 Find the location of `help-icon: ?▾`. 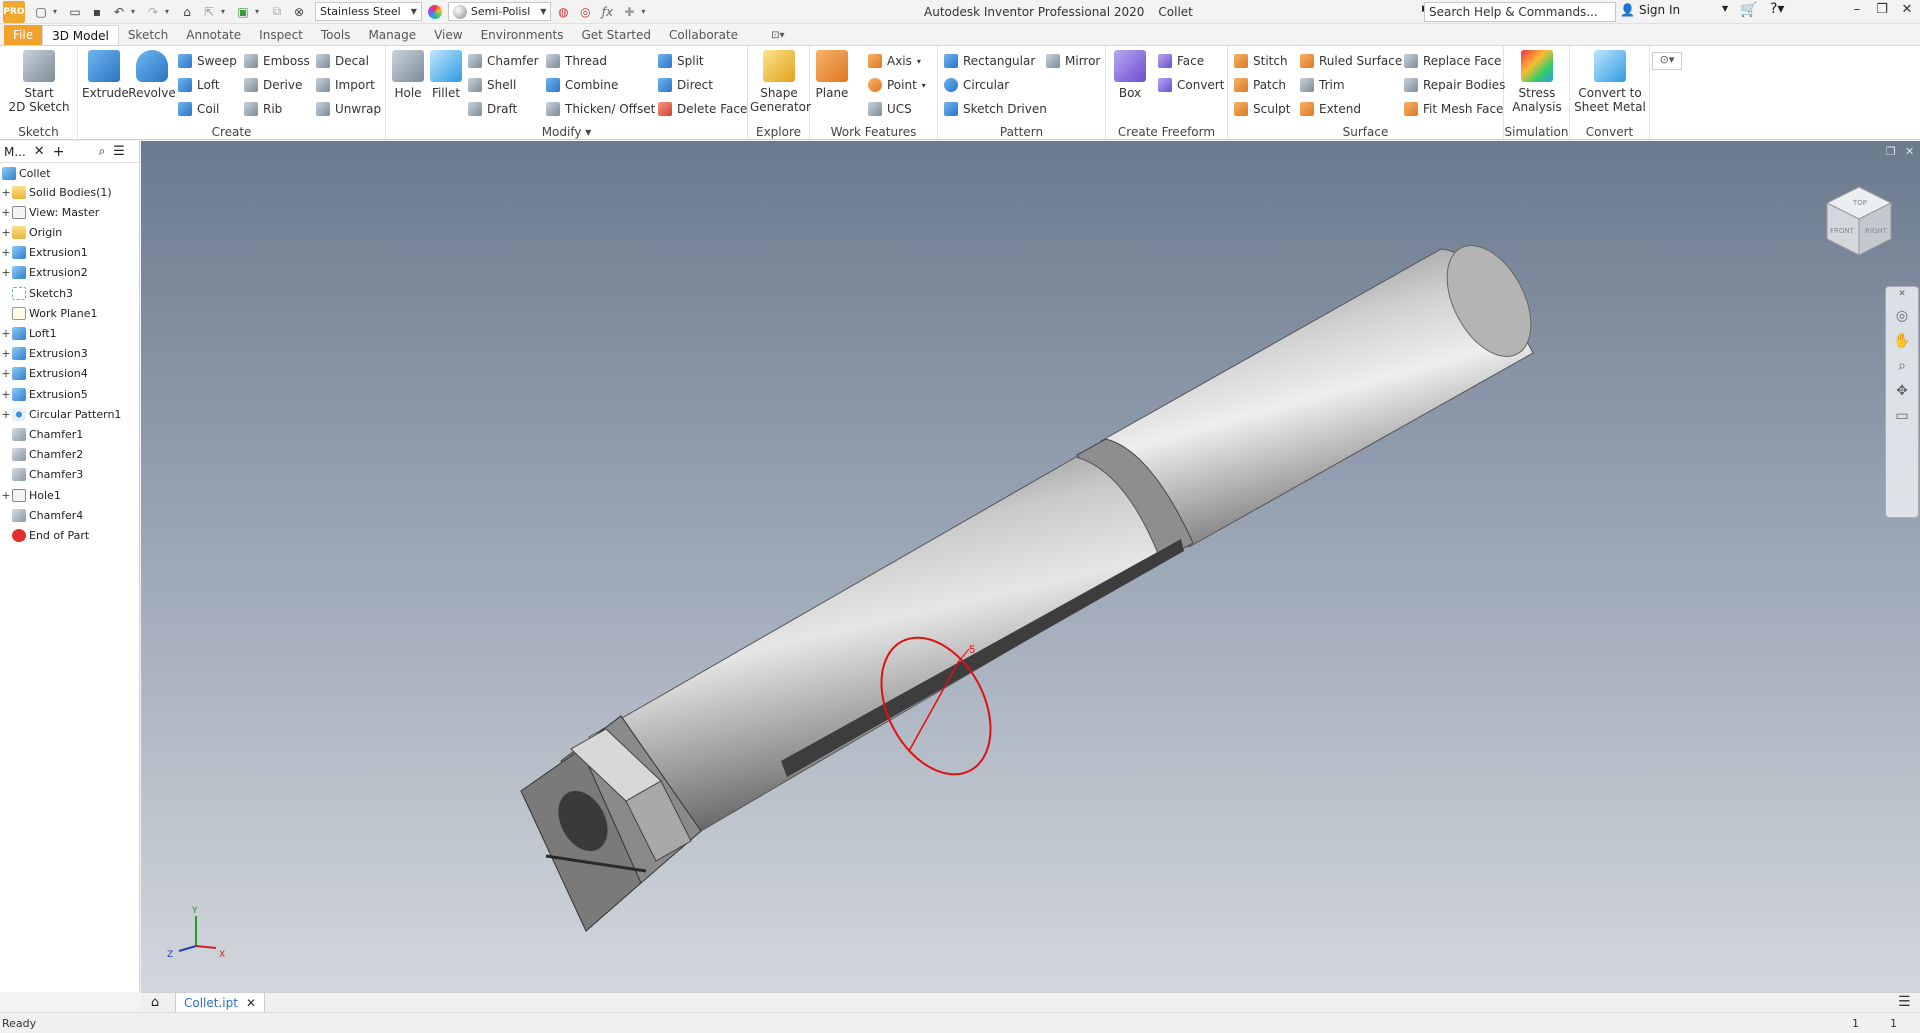

help-icon: ?▾ is located at coordinates (1777, 9).